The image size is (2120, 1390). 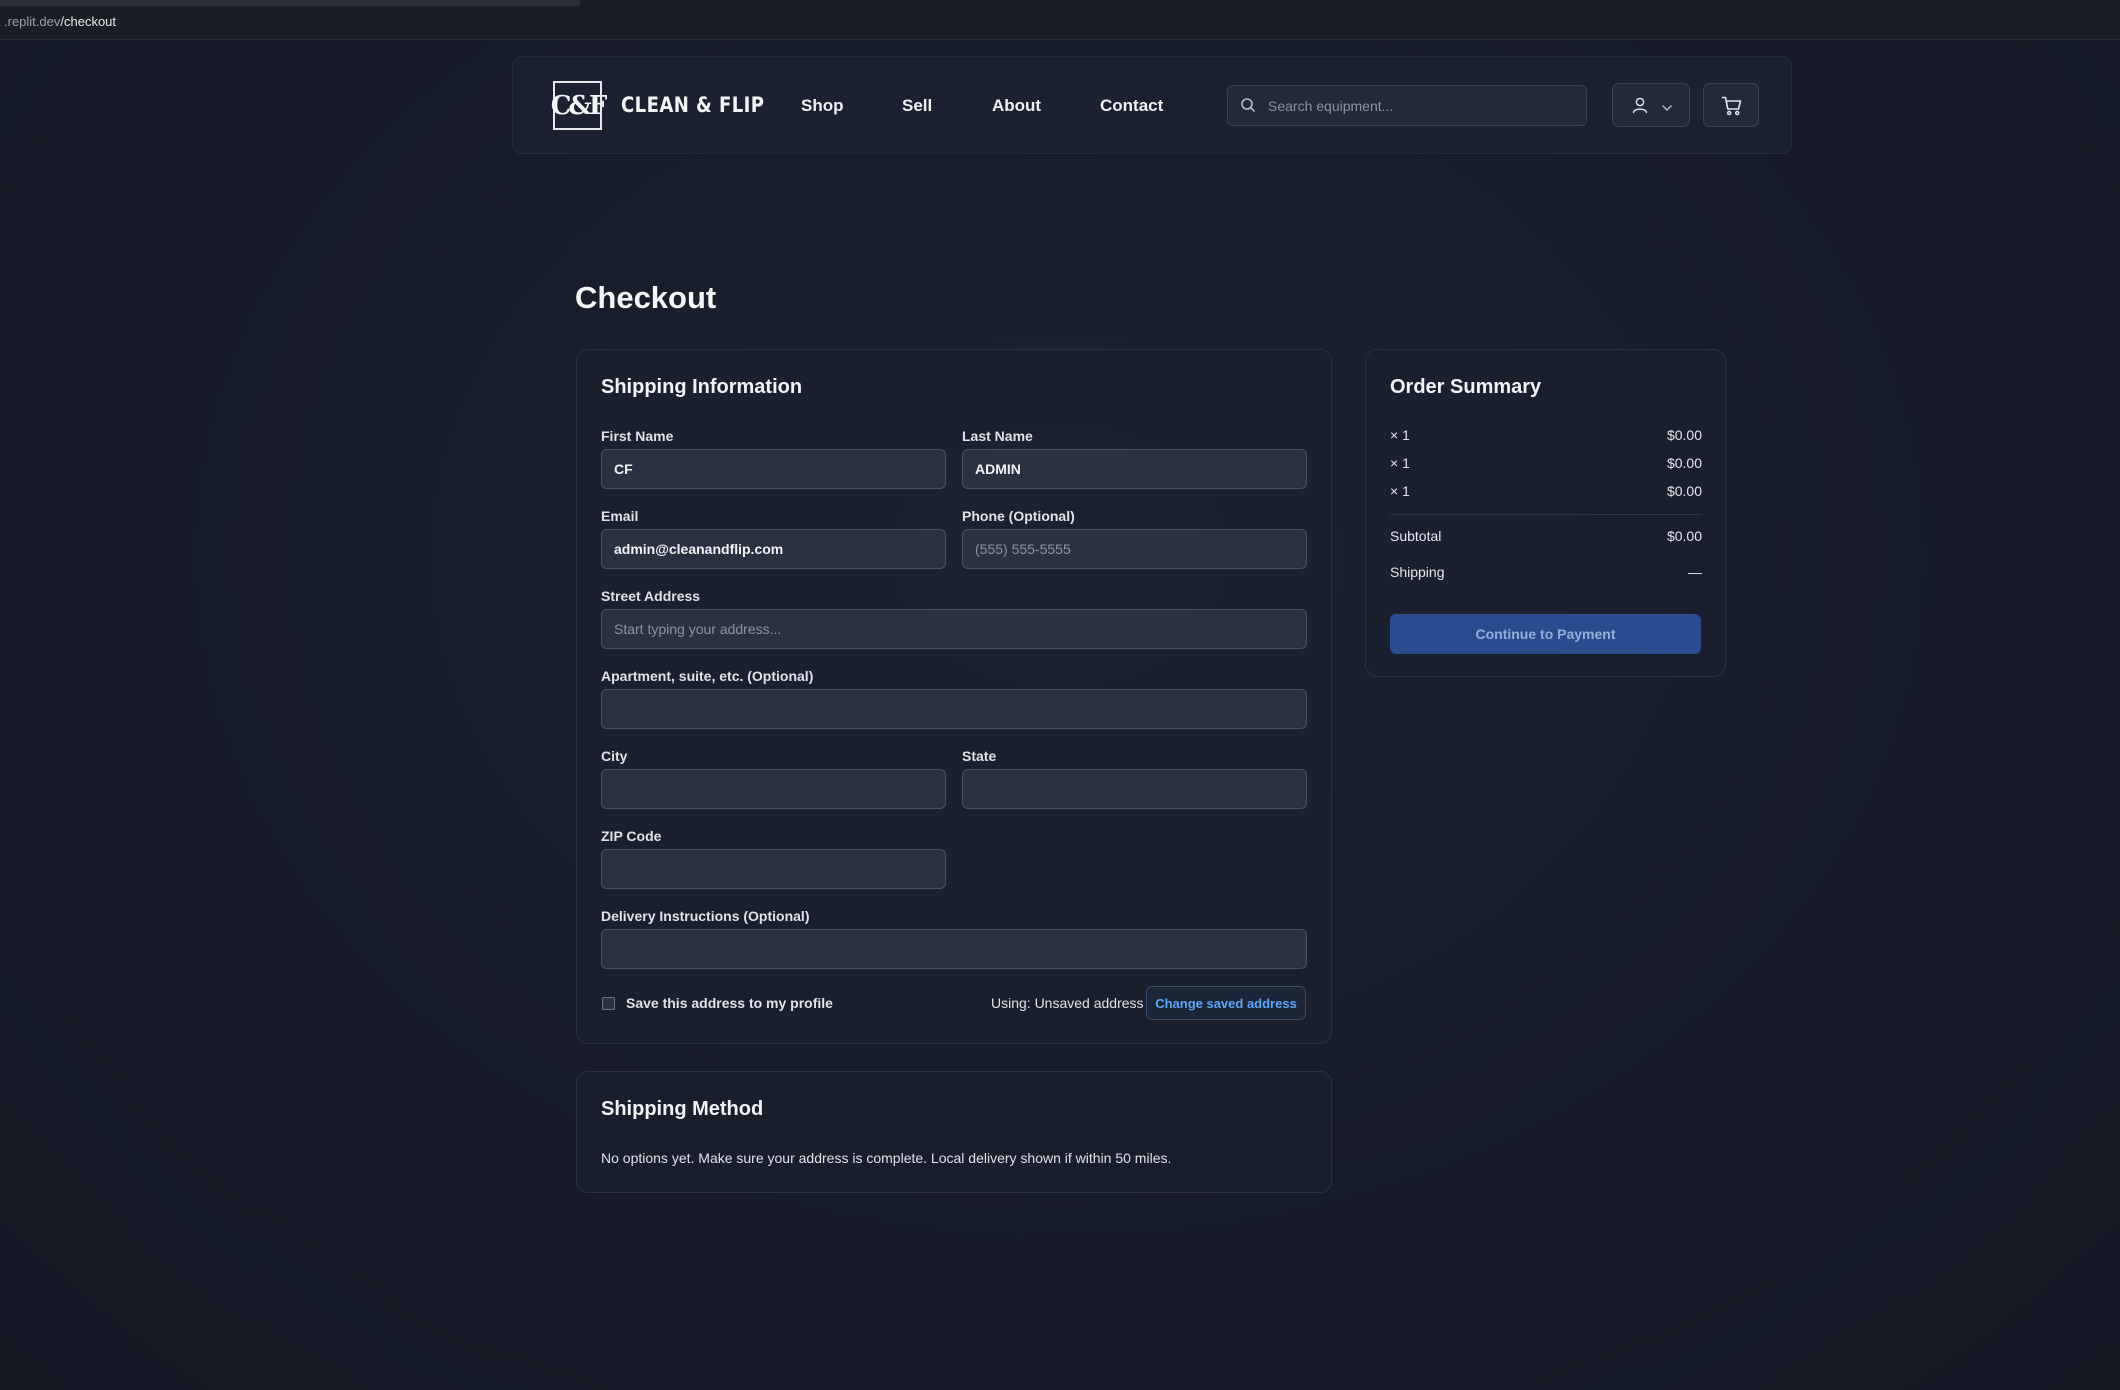 I want to click on zip-code-label: ZIP Code, so click(x=631, y=836).